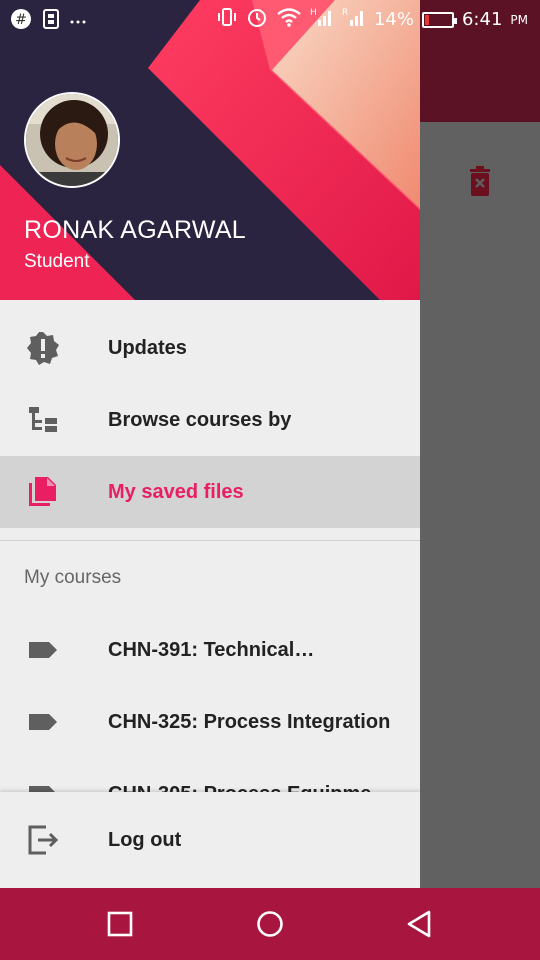  What do you see at coordinates (72, 140) in the screenshot?
I see `avatar` at bounding box center [72, 140].